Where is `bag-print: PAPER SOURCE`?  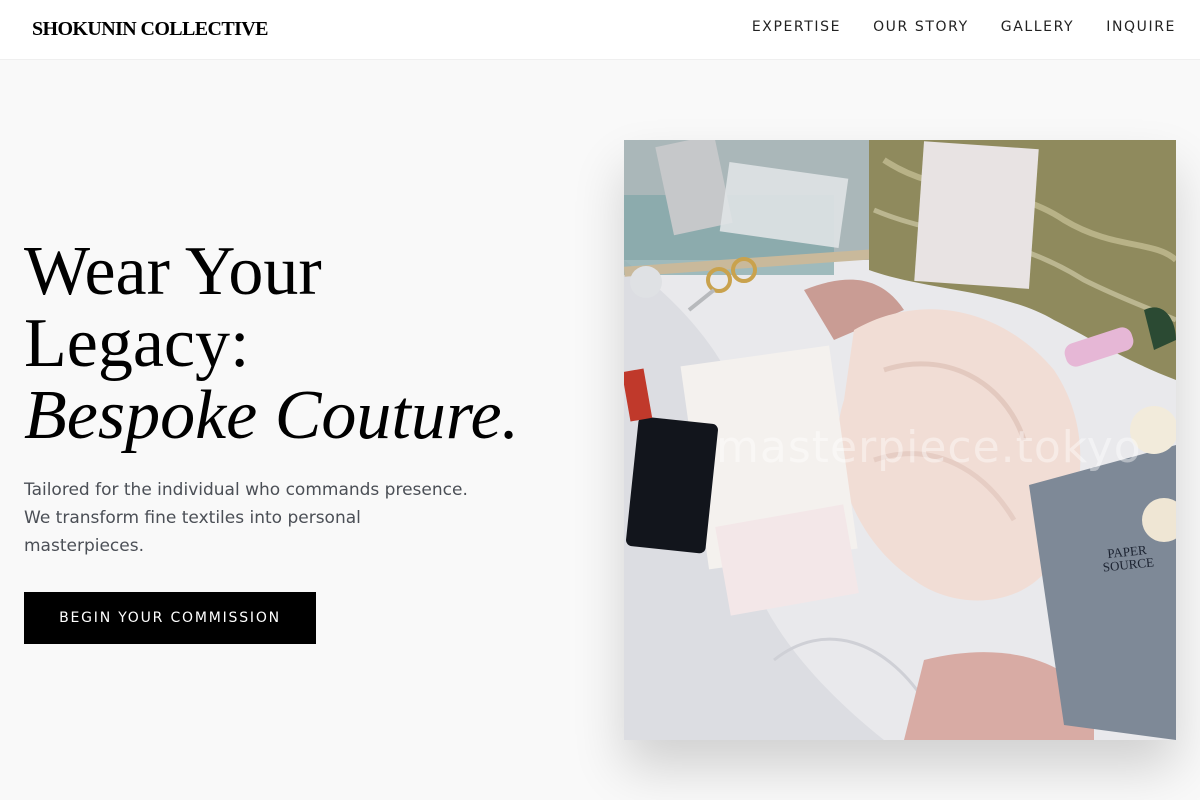
bag-print: PAPER SOURCE is located at coordinates (1128, 558).